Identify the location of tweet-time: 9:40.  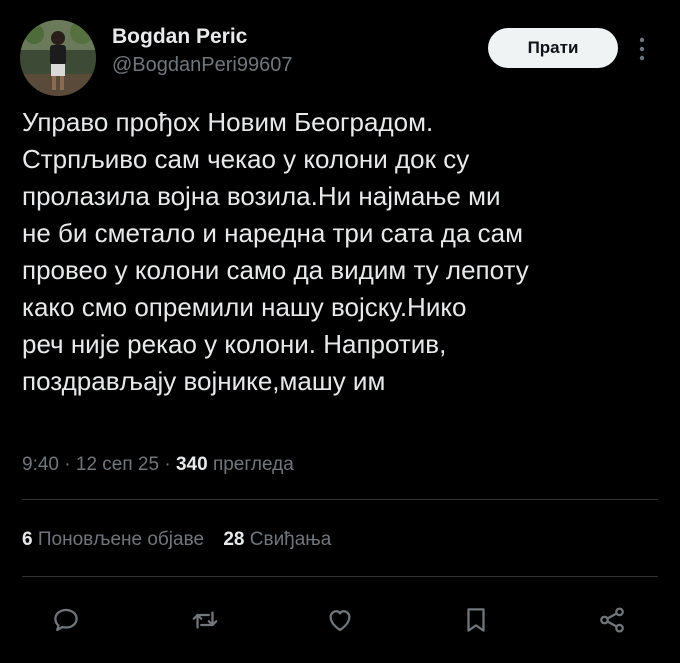
(40, 464).